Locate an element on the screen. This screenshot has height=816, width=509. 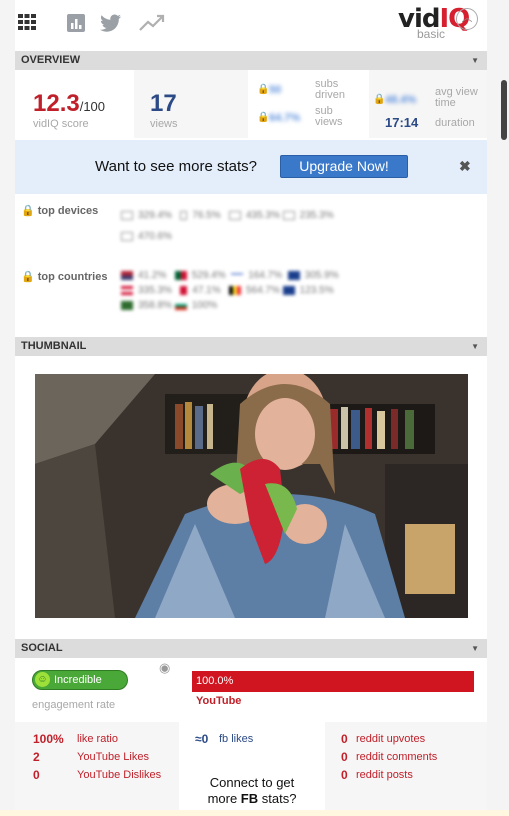
social-header: SOCIAL ▼ is located at coordinates (251, 648).